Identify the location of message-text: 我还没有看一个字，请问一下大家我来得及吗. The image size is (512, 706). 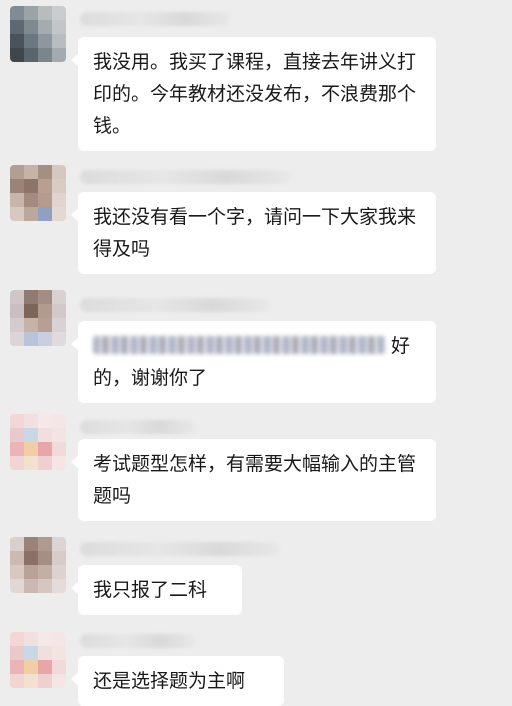
(255, 233).